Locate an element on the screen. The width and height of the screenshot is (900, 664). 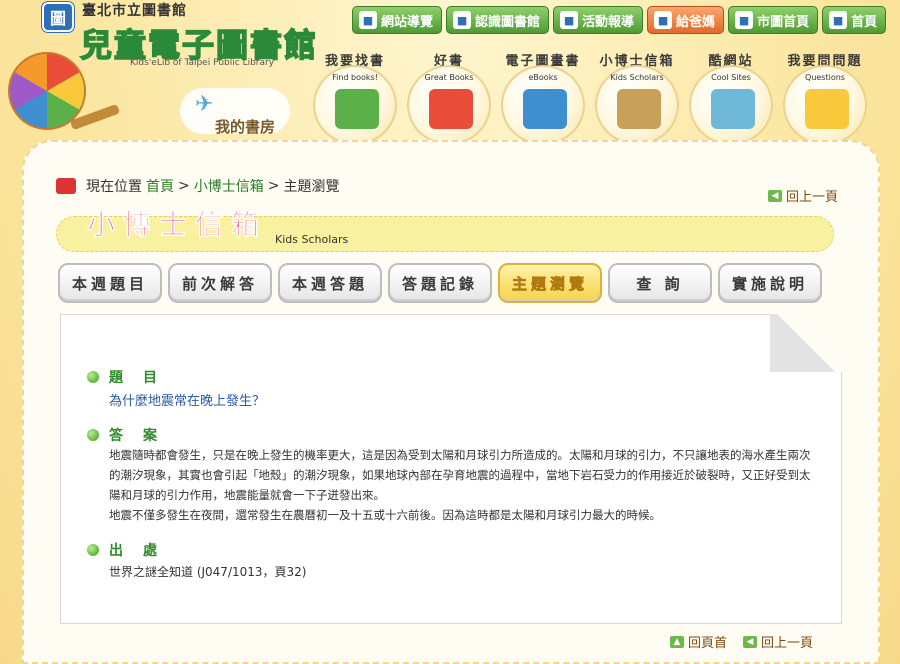
back-link-label: 回上一頁 is located at coordinates (812, 197).